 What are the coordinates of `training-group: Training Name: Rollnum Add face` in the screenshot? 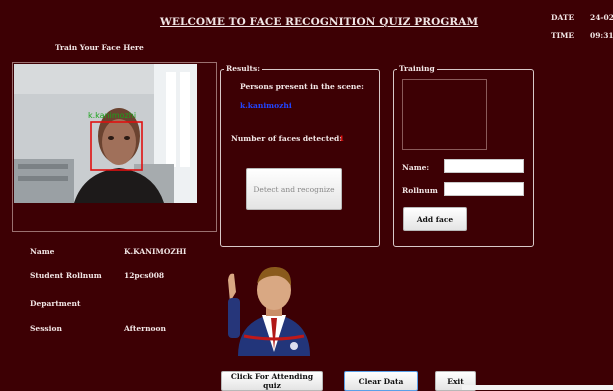 It's located at (463, 155).